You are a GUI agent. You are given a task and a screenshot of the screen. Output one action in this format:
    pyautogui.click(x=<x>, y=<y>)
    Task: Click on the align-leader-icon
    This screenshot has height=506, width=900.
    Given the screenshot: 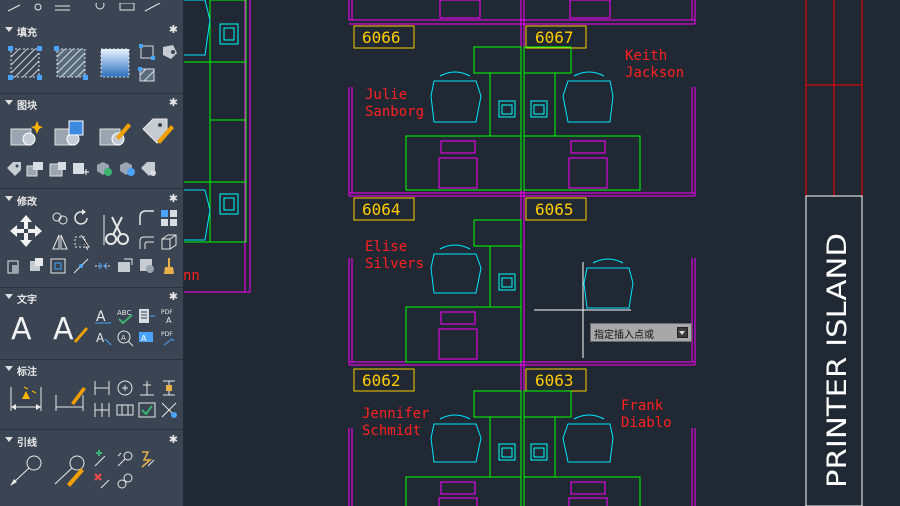 What is the action you would take?
    pyautogui.click(x=125, y=459)
    